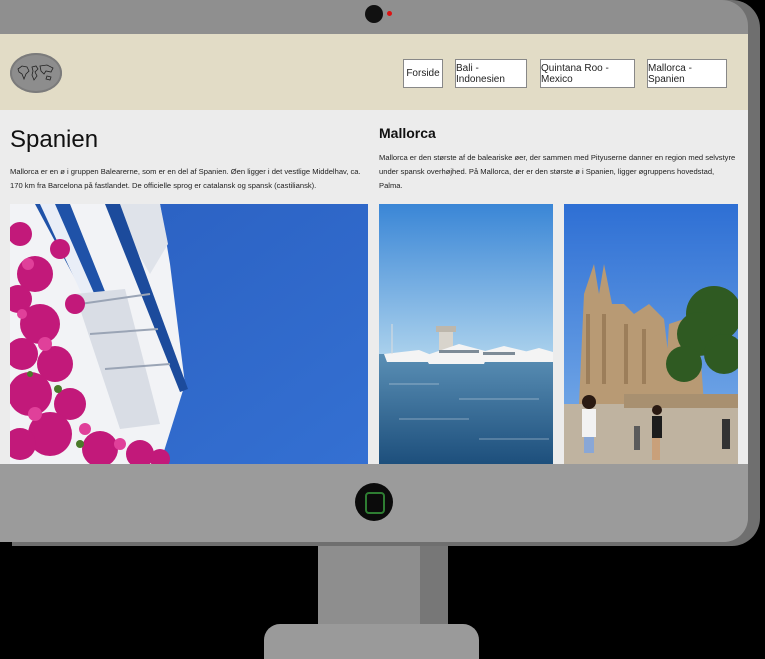  I want to click on section-title-mallorca: Mallorca, so click(407, 133).